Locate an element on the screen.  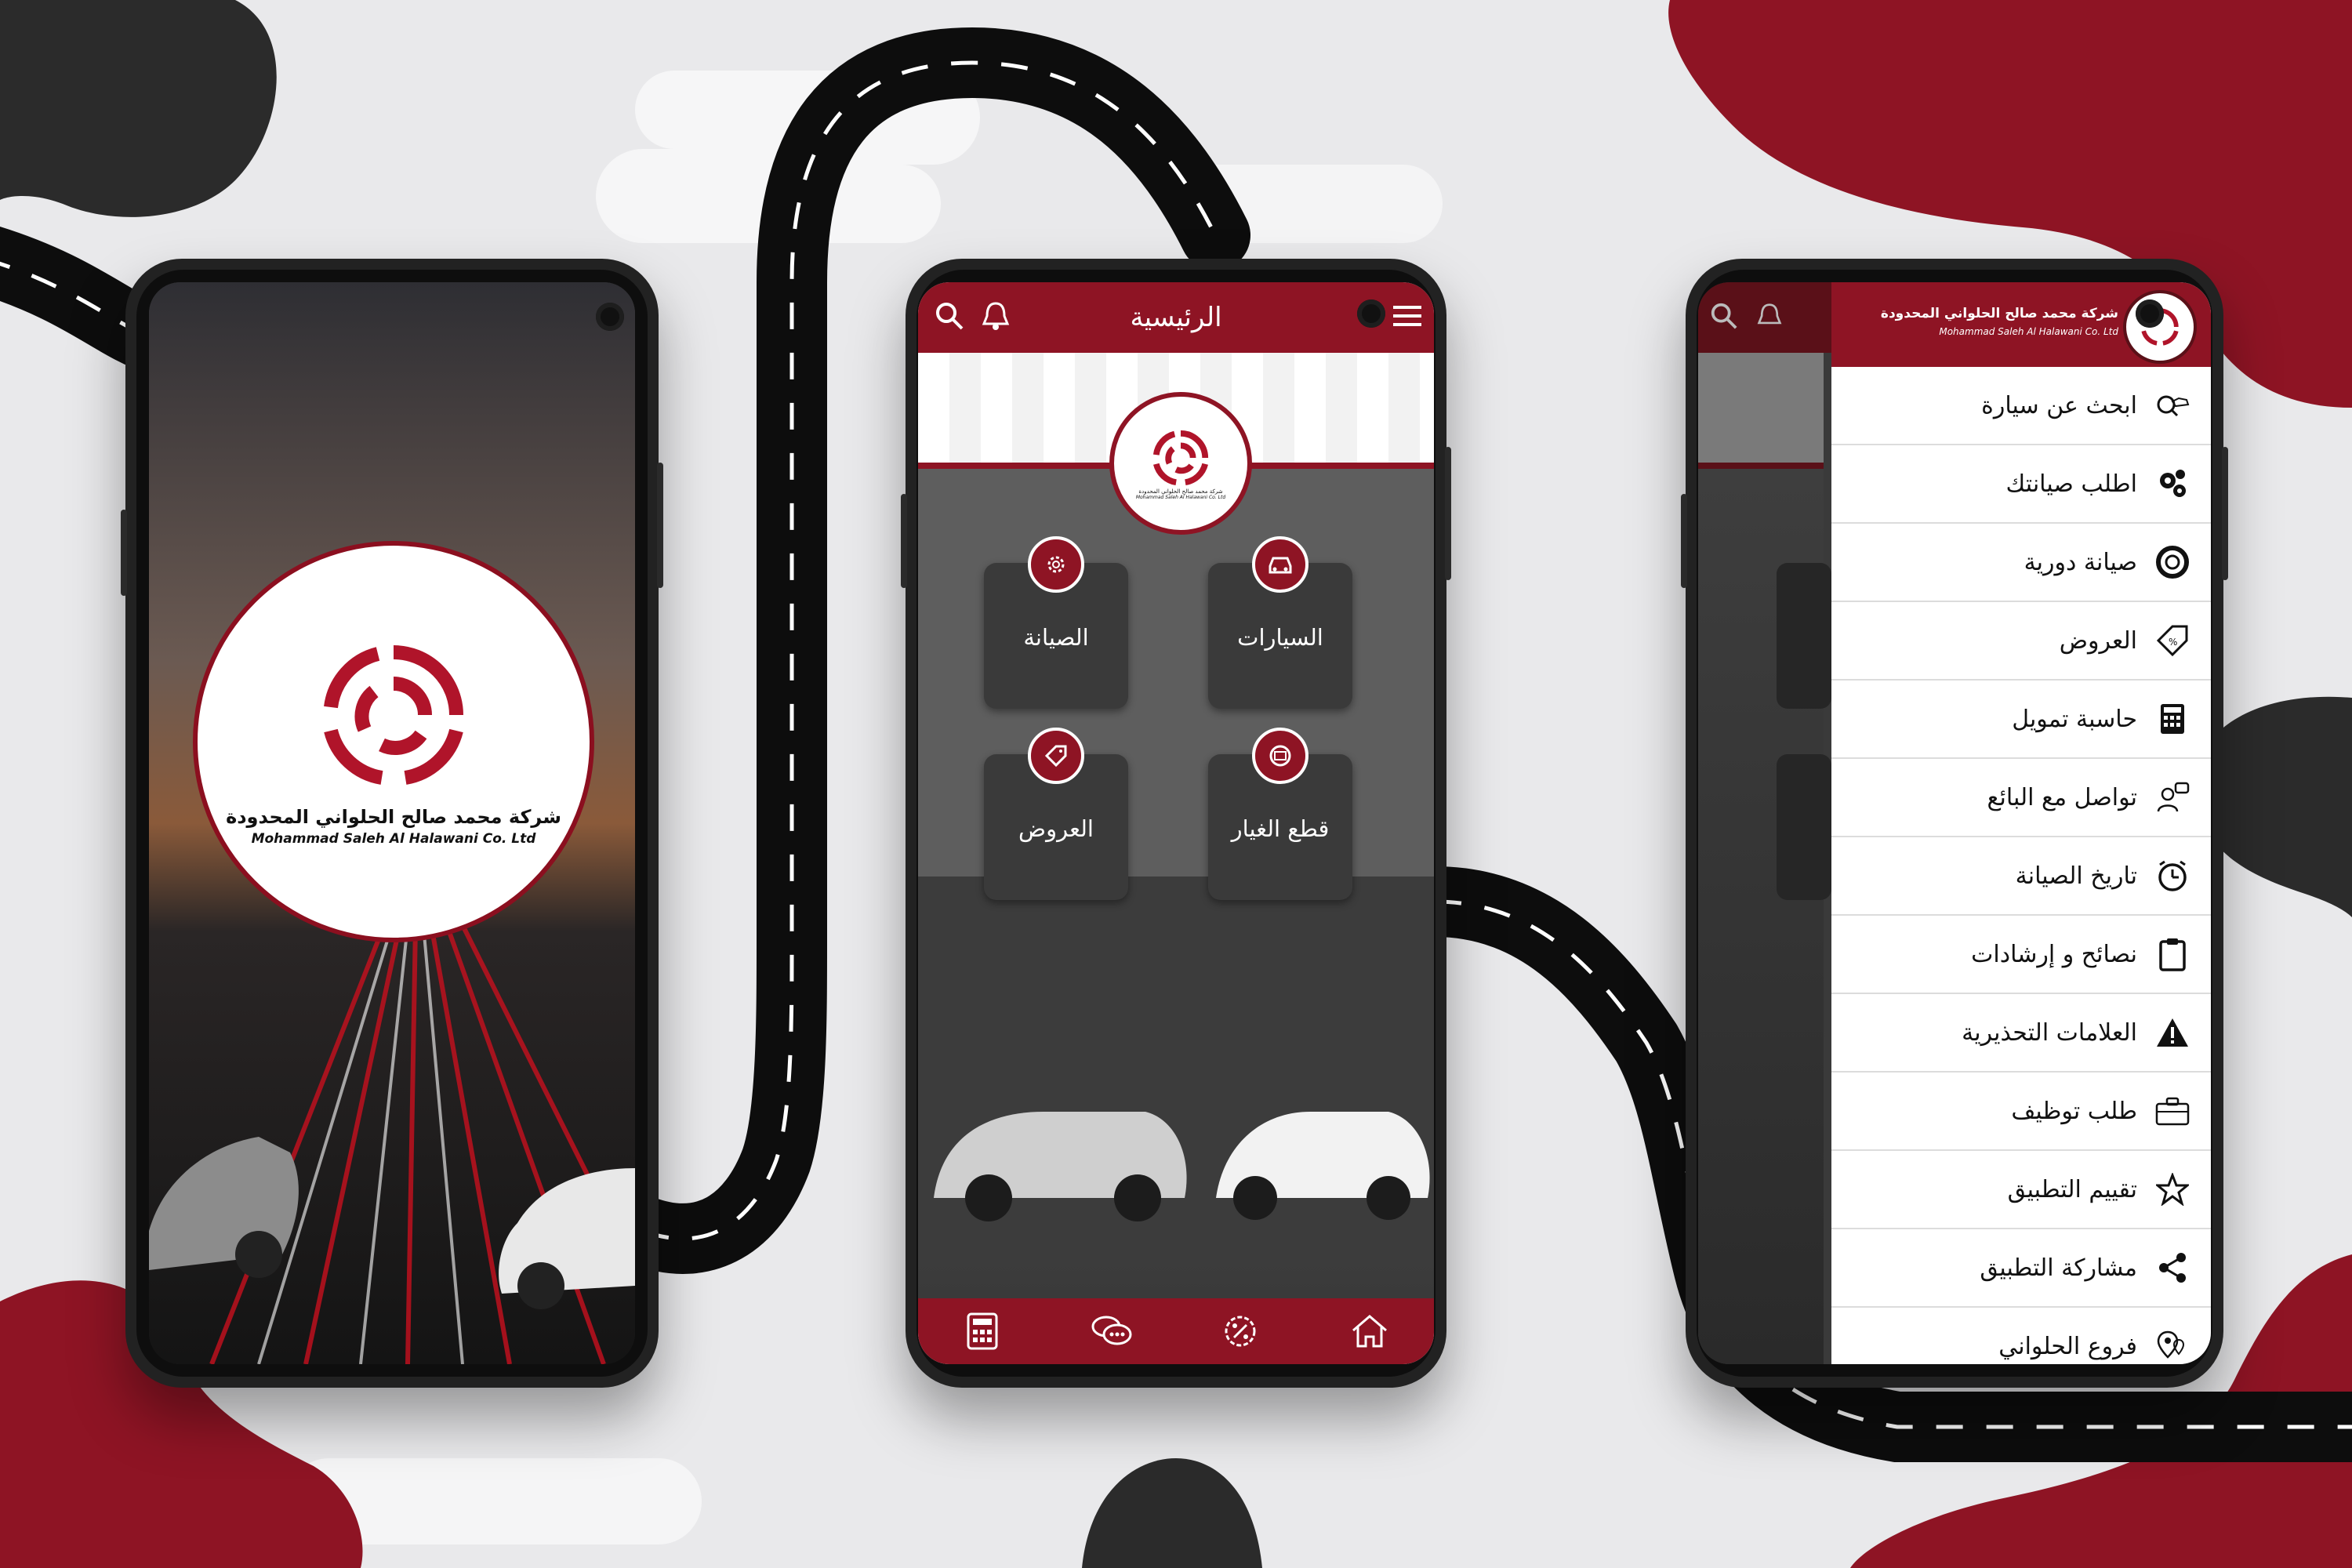
drawer-menu-label: صيانة دورية is located at coordinates (2080, 562).